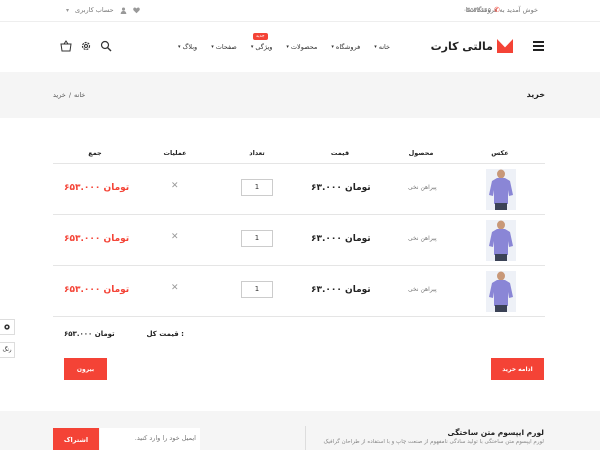 Image resolution: width=600 pixels, height=450 pixels. What do you see at coordinates (124, 336) in the screenshot?
I see `grand-total: قیمت کل : ۶۵۳.۰۰۰ تومان` at bounding box center [124, 336].